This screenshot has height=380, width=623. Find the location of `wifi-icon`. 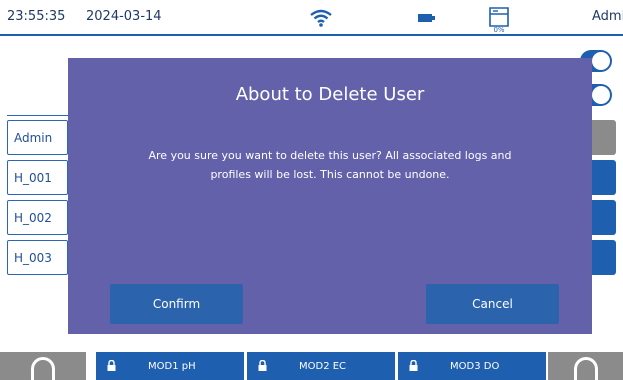

wifi-icon is located at coordinates (321, 18).